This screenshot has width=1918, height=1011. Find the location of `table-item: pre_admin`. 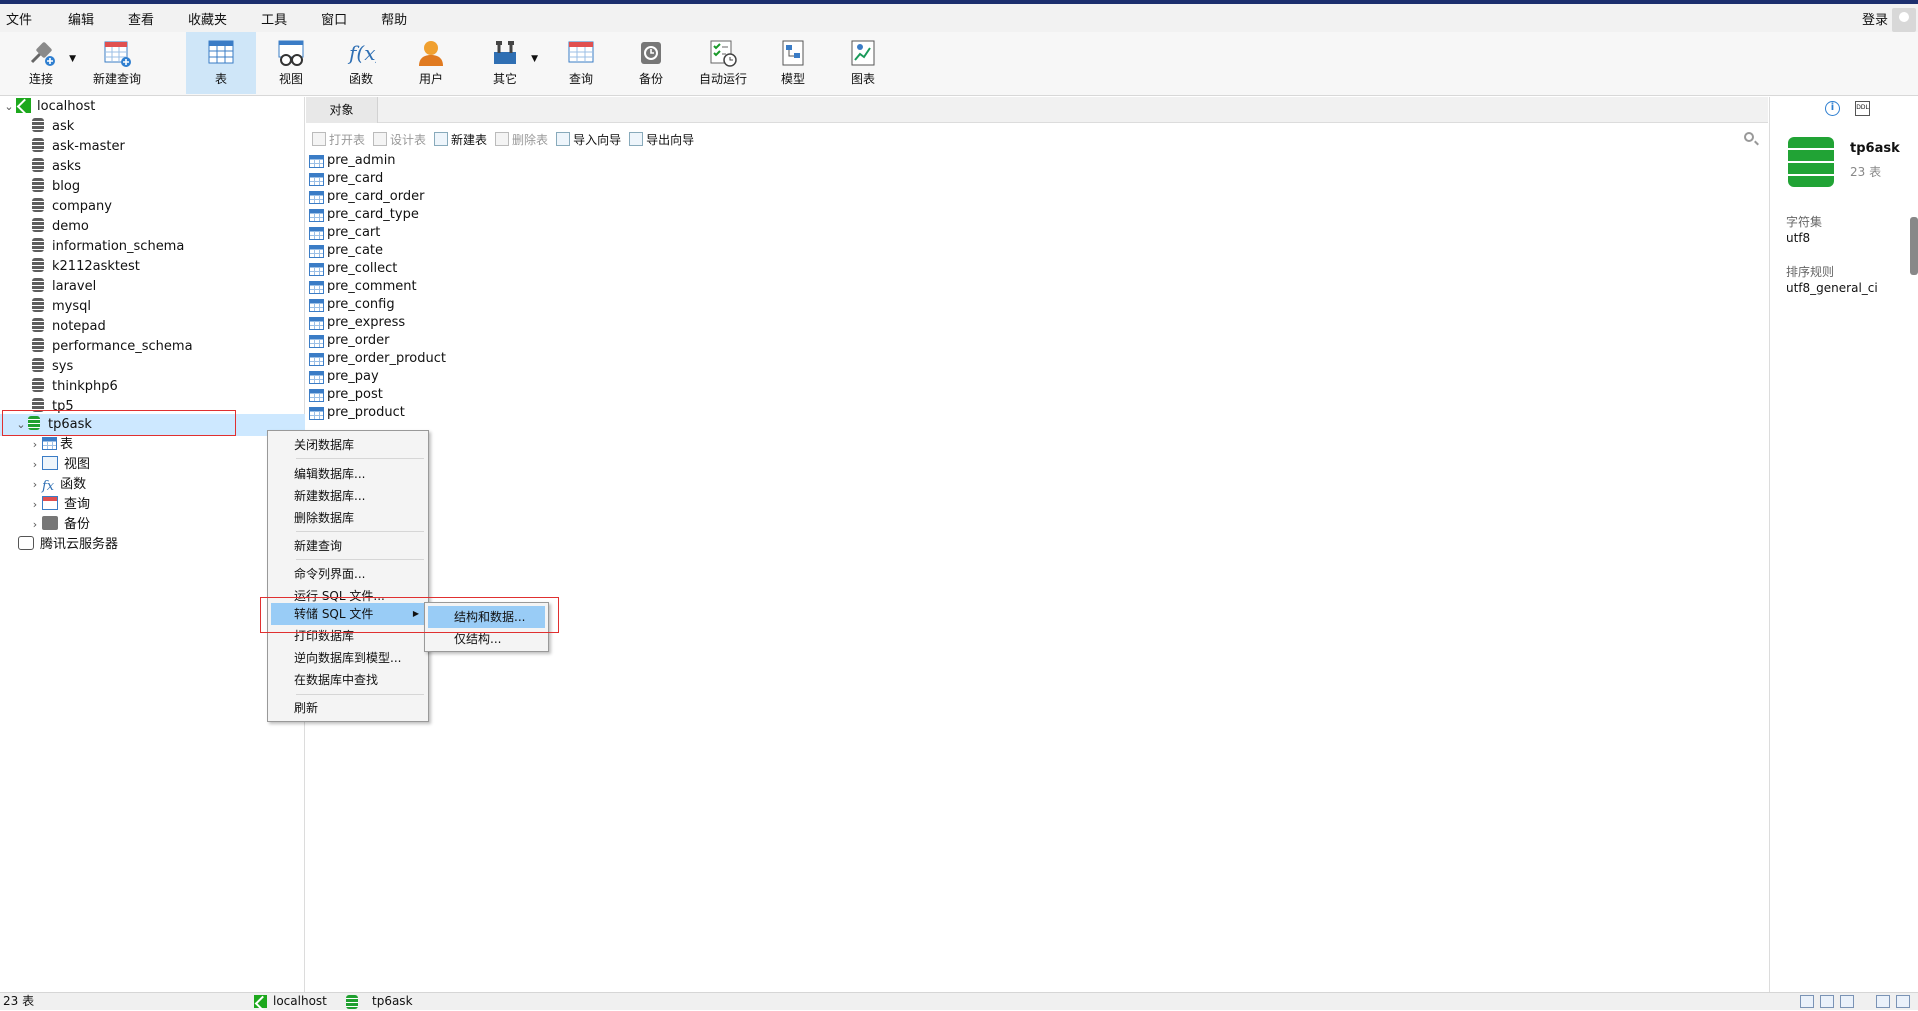

table-item: pre_admin is located at coordinates (559, 161).